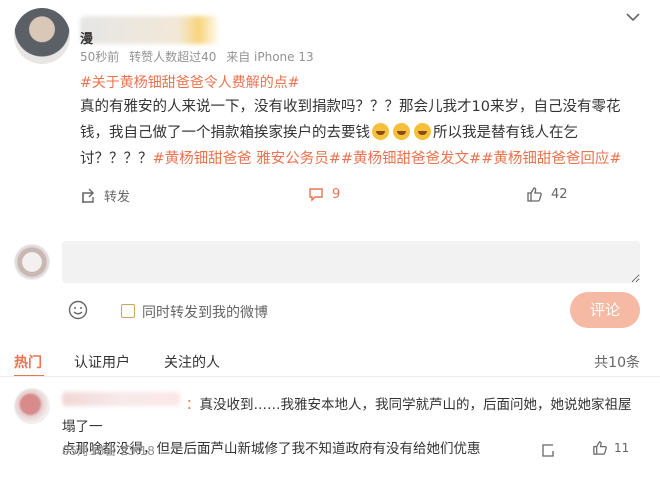 This screenshot has width=660, height=486. I want to click on divider, so click(330, 376).